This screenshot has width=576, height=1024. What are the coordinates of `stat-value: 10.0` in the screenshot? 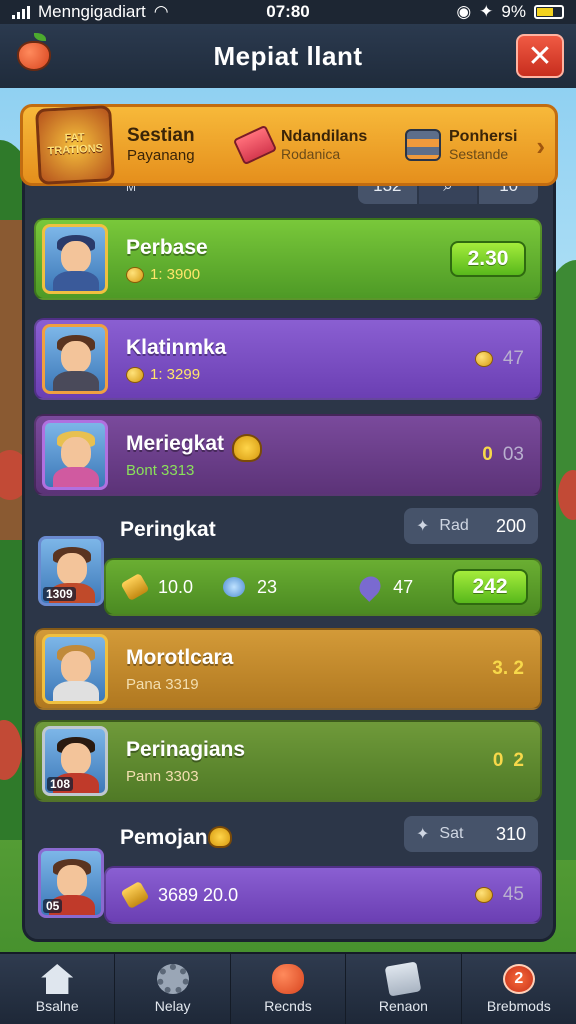 It's located at (176, 586).